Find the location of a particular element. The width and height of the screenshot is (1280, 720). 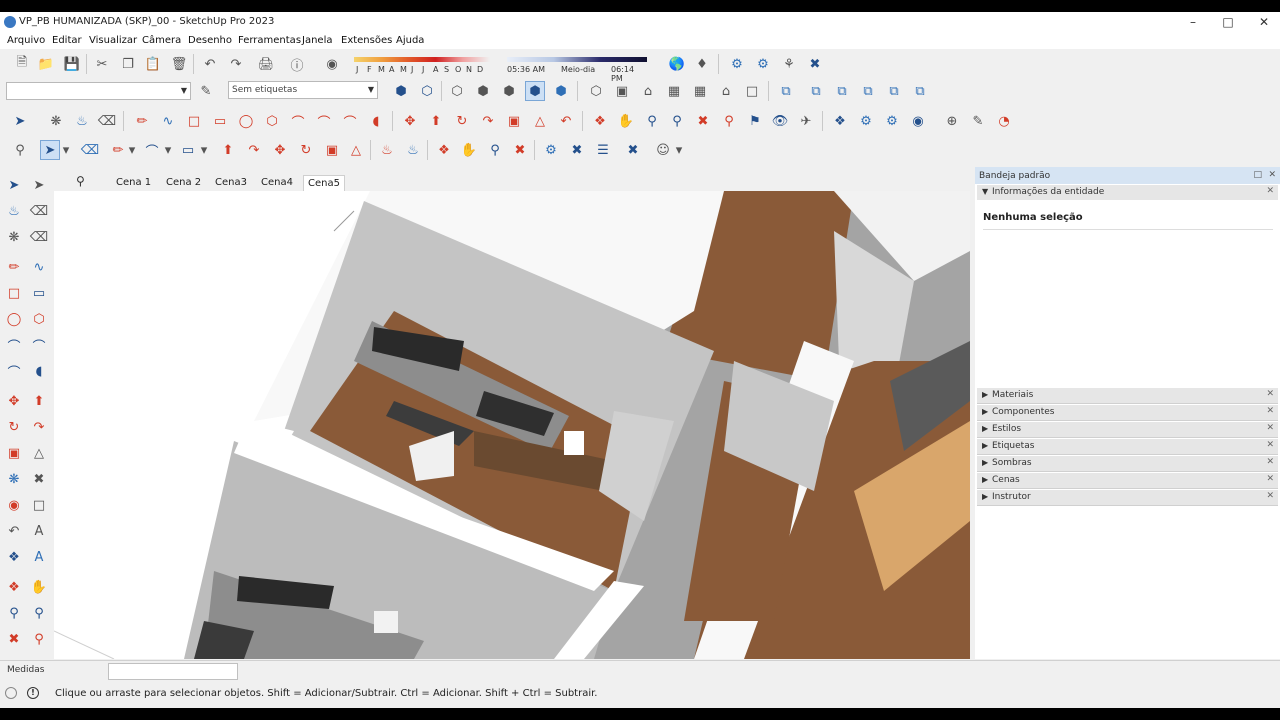

tag-color-icon: ✎ is located at coordinates (206, 91).